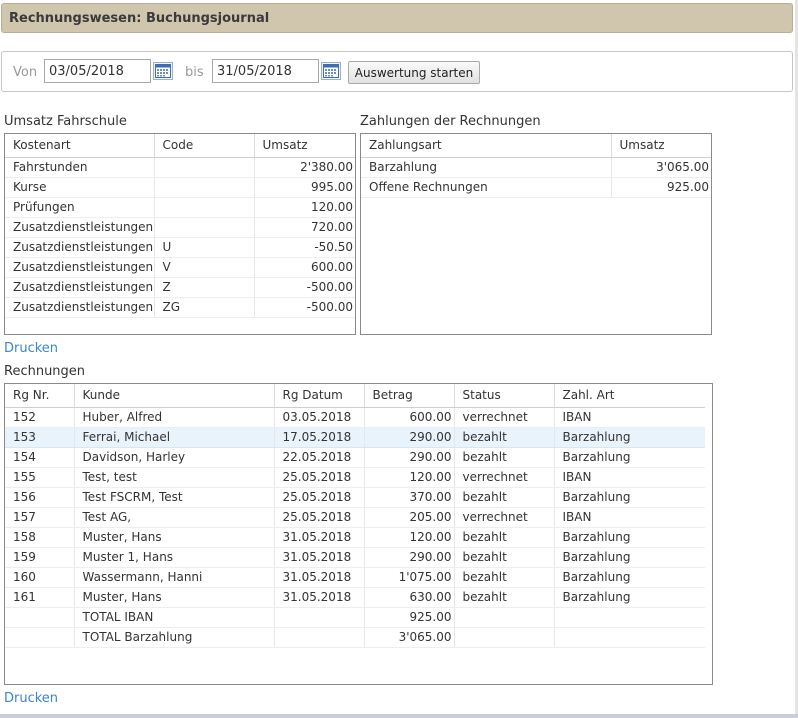 This screenshot has width=798, height=718. What do you see at coordinates (319, 396) in the screenshot?
I see `rechnungen-column-header: Rg Datum` at bounding box center [319, 396].